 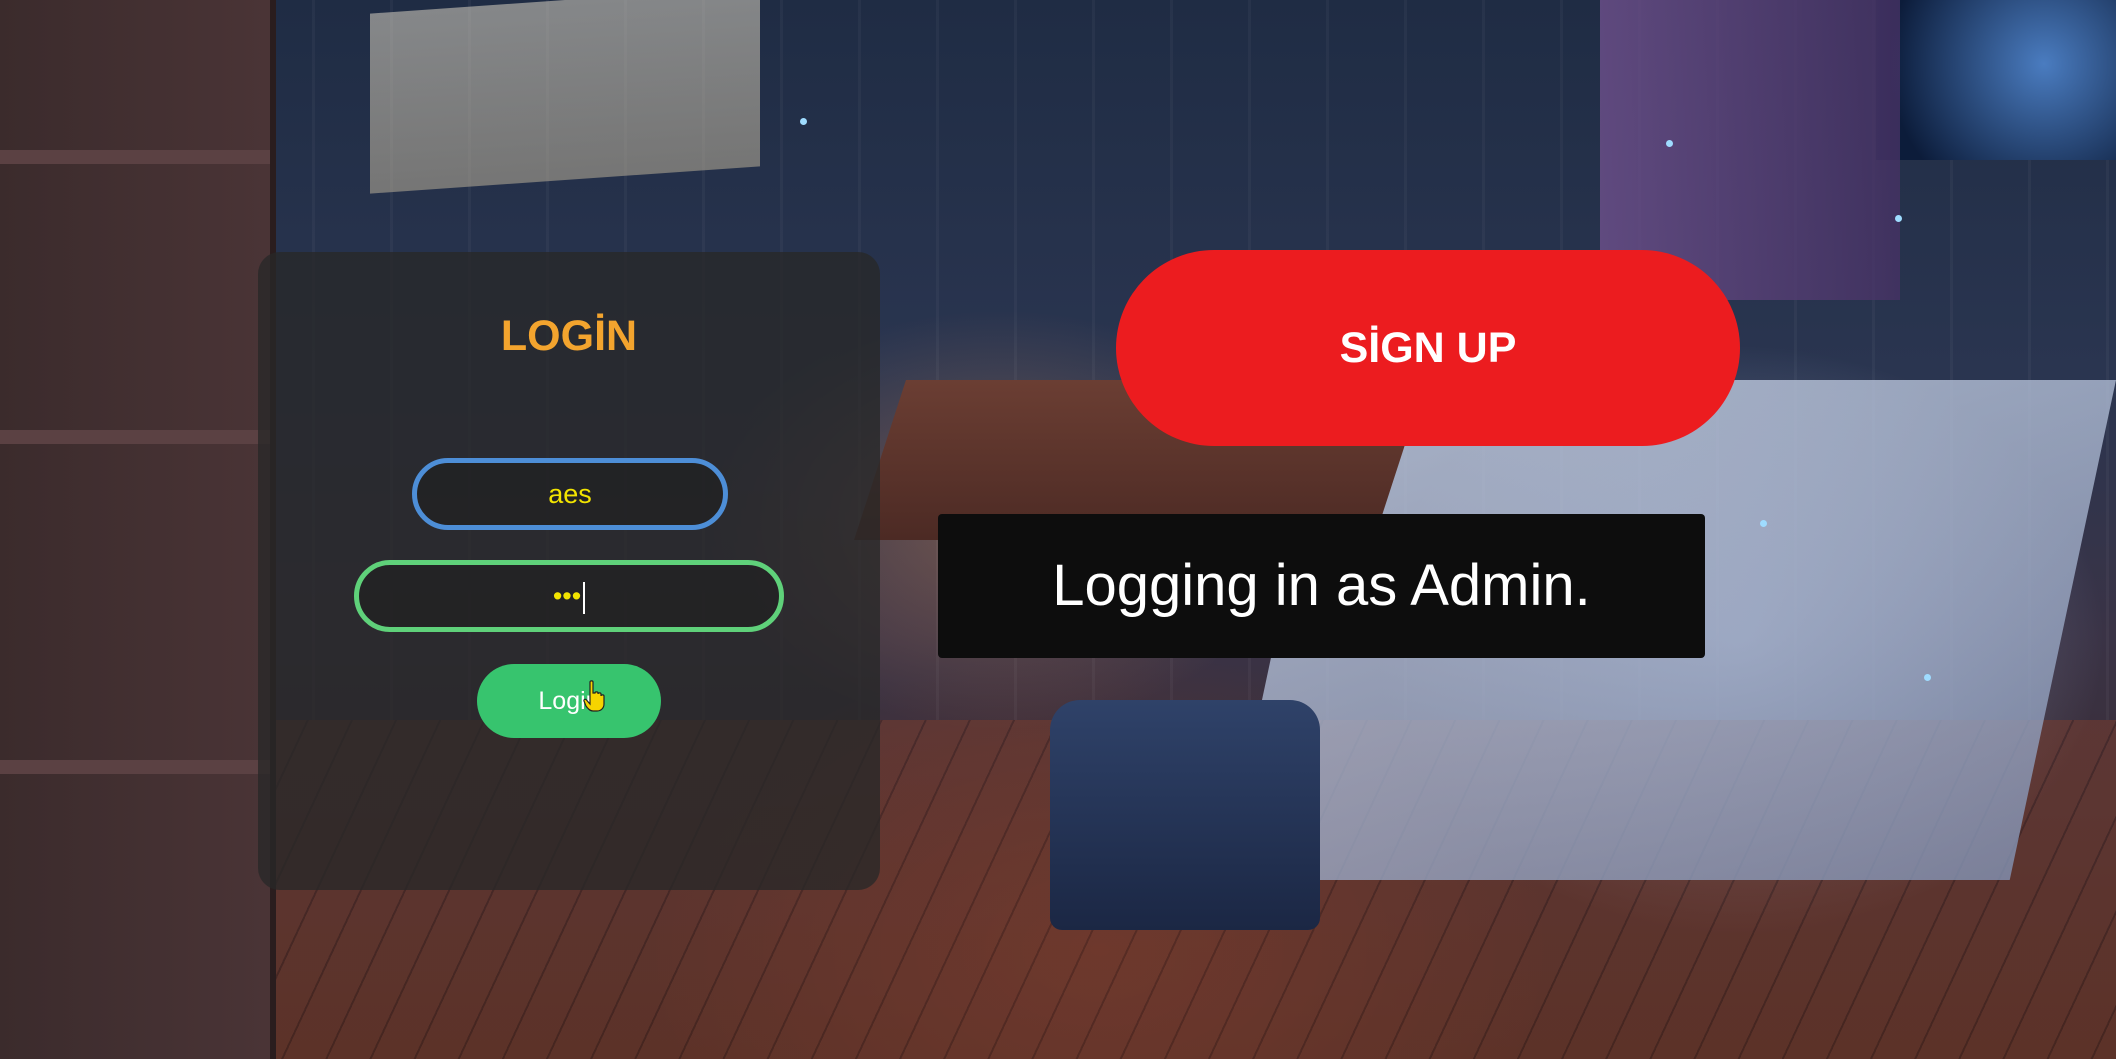 I want to click on username-value: aes, so click(x=570, y=494).